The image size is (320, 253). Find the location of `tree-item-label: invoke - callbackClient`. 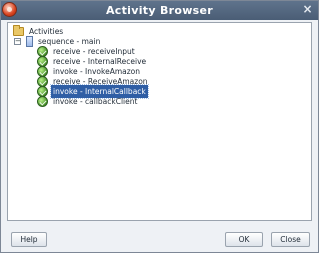

tree-item-label: invoke - callbackClient is located at coordinates (95, 101).